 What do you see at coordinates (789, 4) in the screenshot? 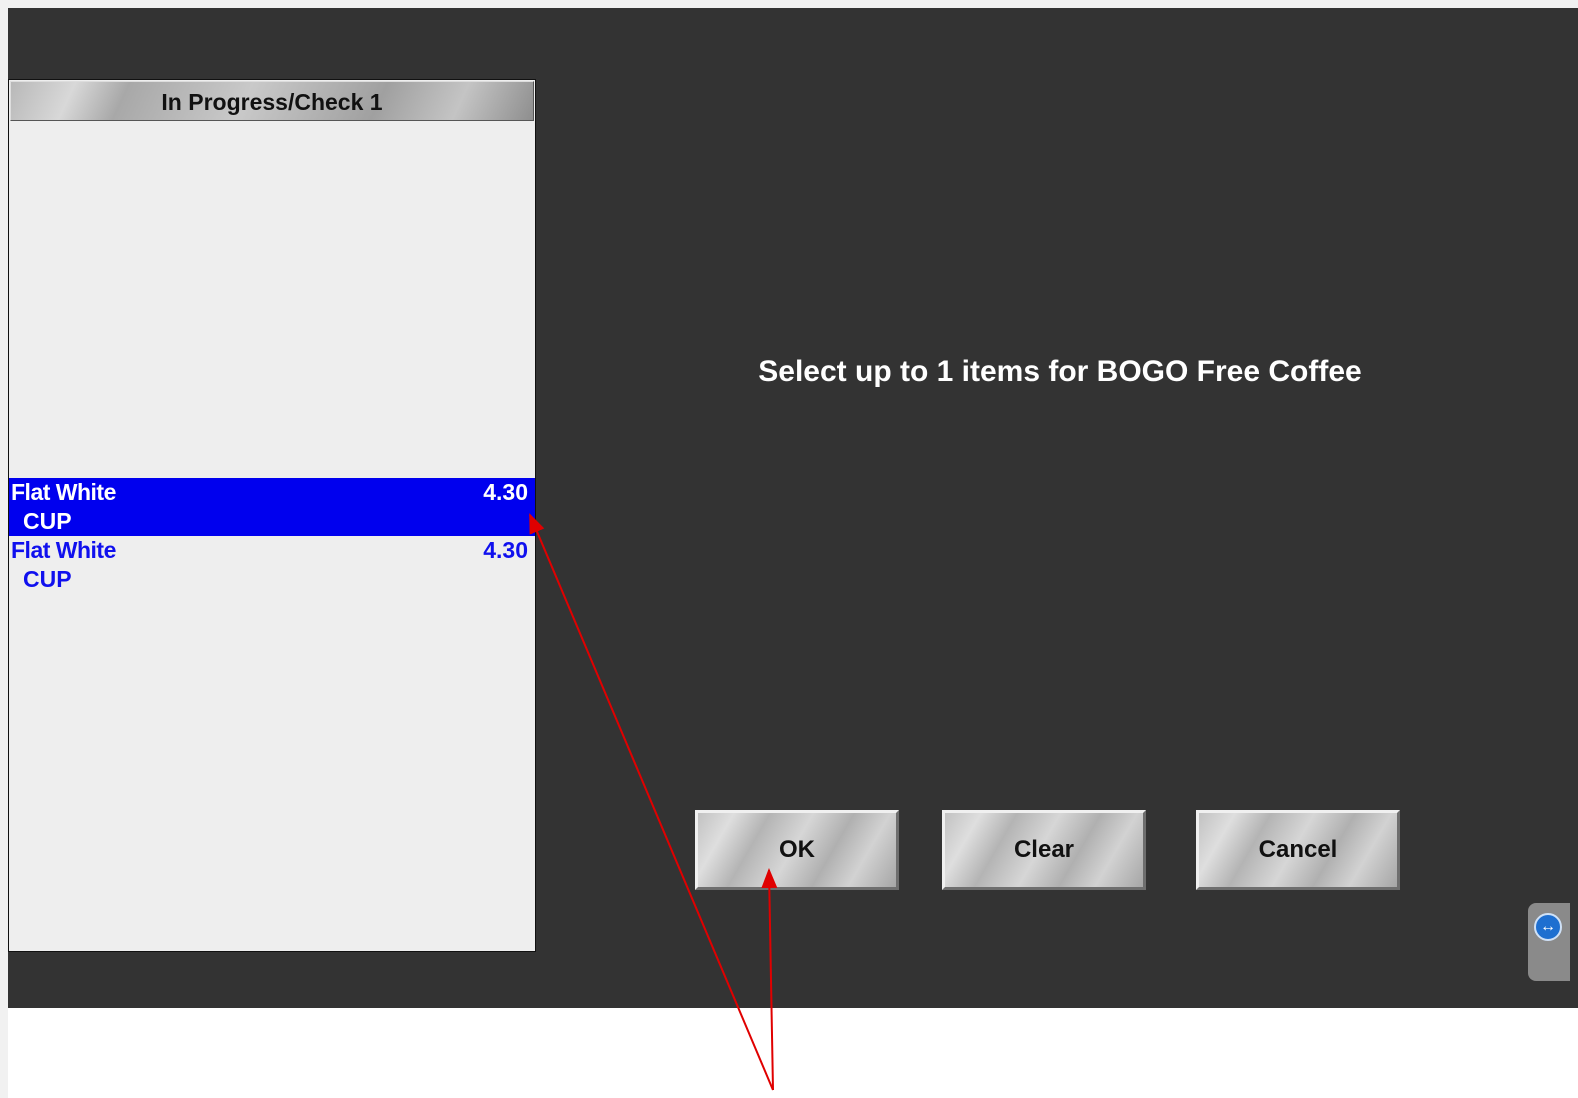
I see `top-border` at bounding box center [789, 4].